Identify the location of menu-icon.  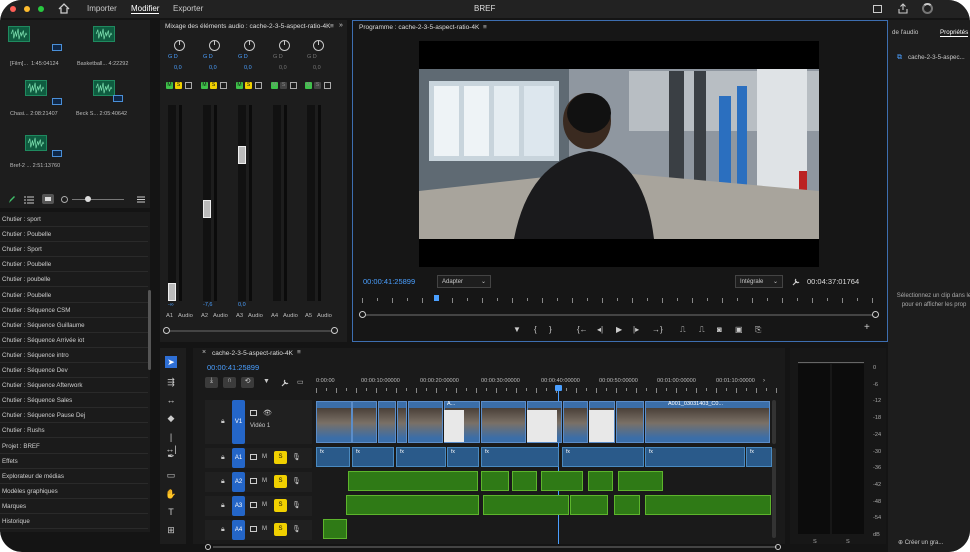
(141, 199).